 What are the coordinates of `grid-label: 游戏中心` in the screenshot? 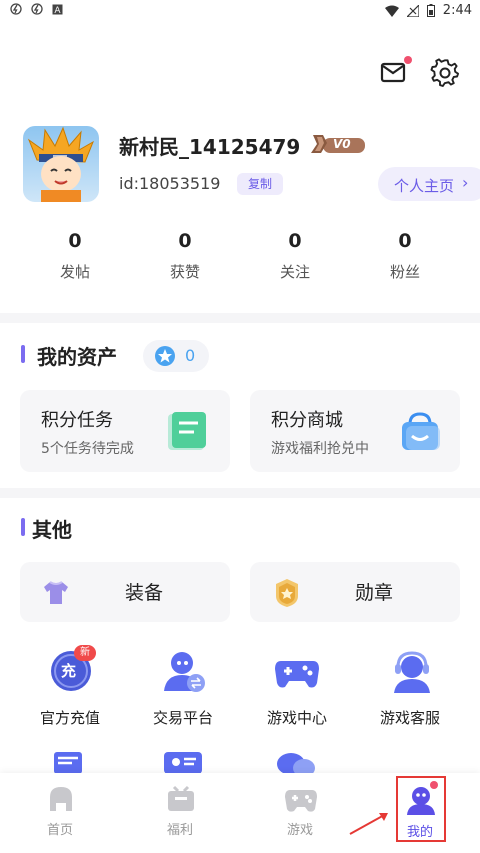 It's located at (296, 718).